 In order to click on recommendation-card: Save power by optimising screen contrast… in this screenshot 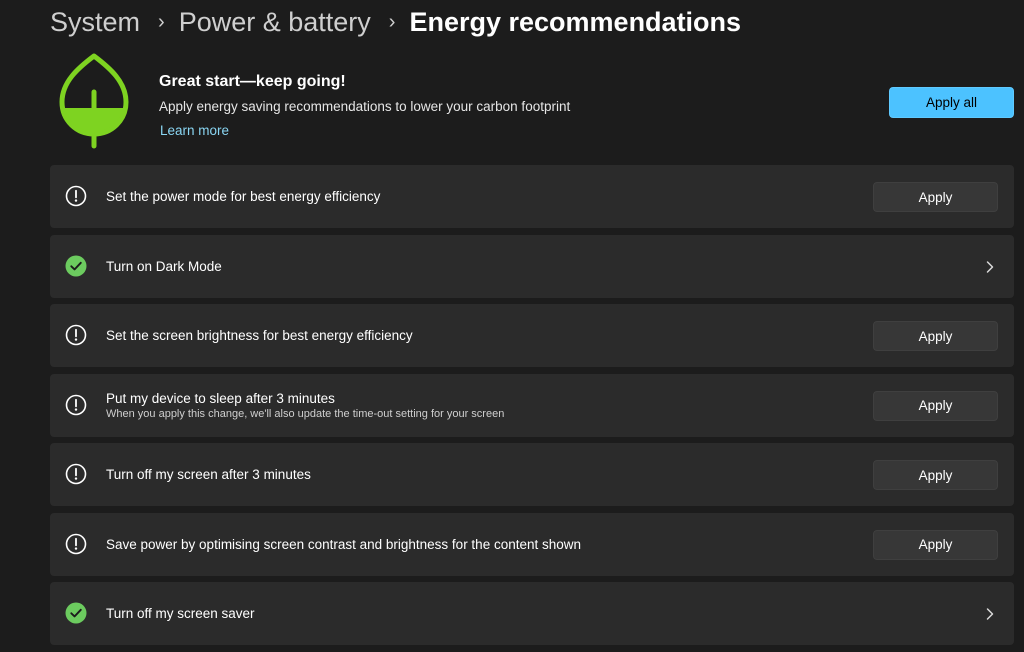, I will do `click(532, 544)`.